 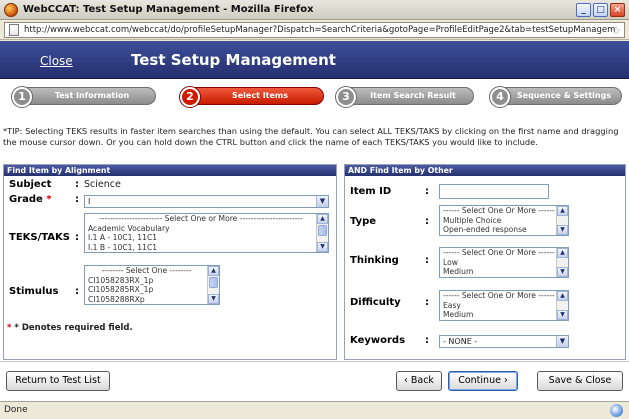 I want to click on required-asterisk: *, so click(x=49, y=199).